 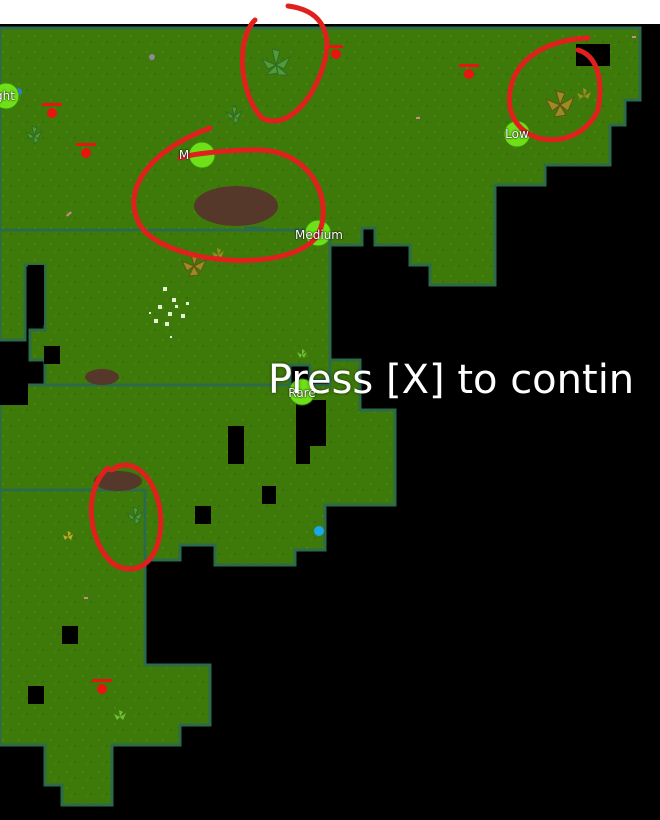 What do you see at coordinates (517, 134) in the screenshot?
I see `marker-label-low: Low` at bounding box center [517, 134].